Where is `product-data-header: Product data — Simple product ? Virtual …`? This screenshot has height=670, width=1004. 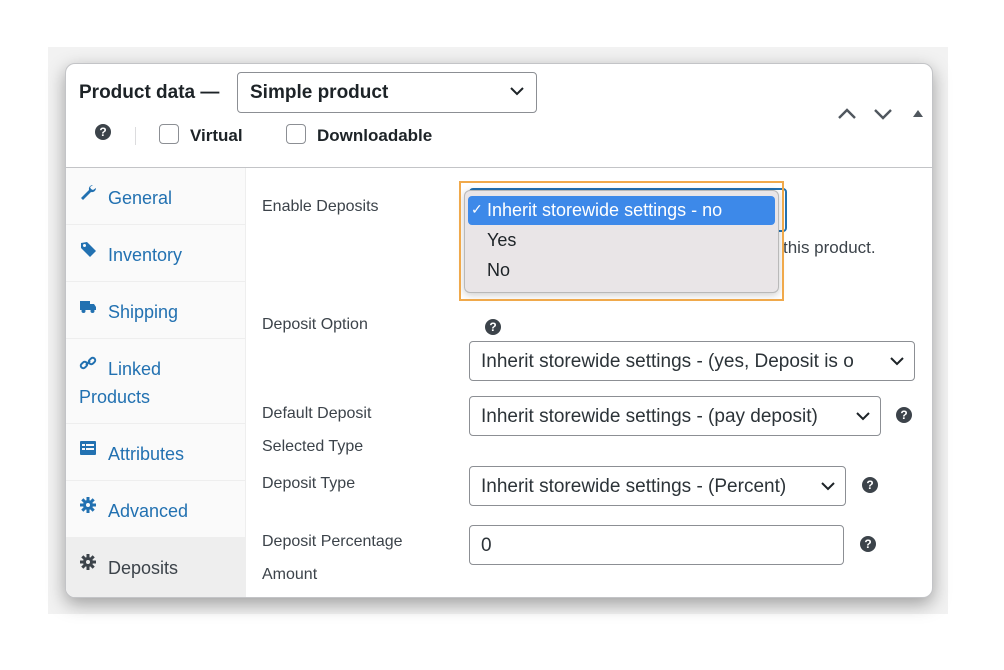
product-data-header: Product data — Simple product ? Virtual … is located at coordinates (499, 116).